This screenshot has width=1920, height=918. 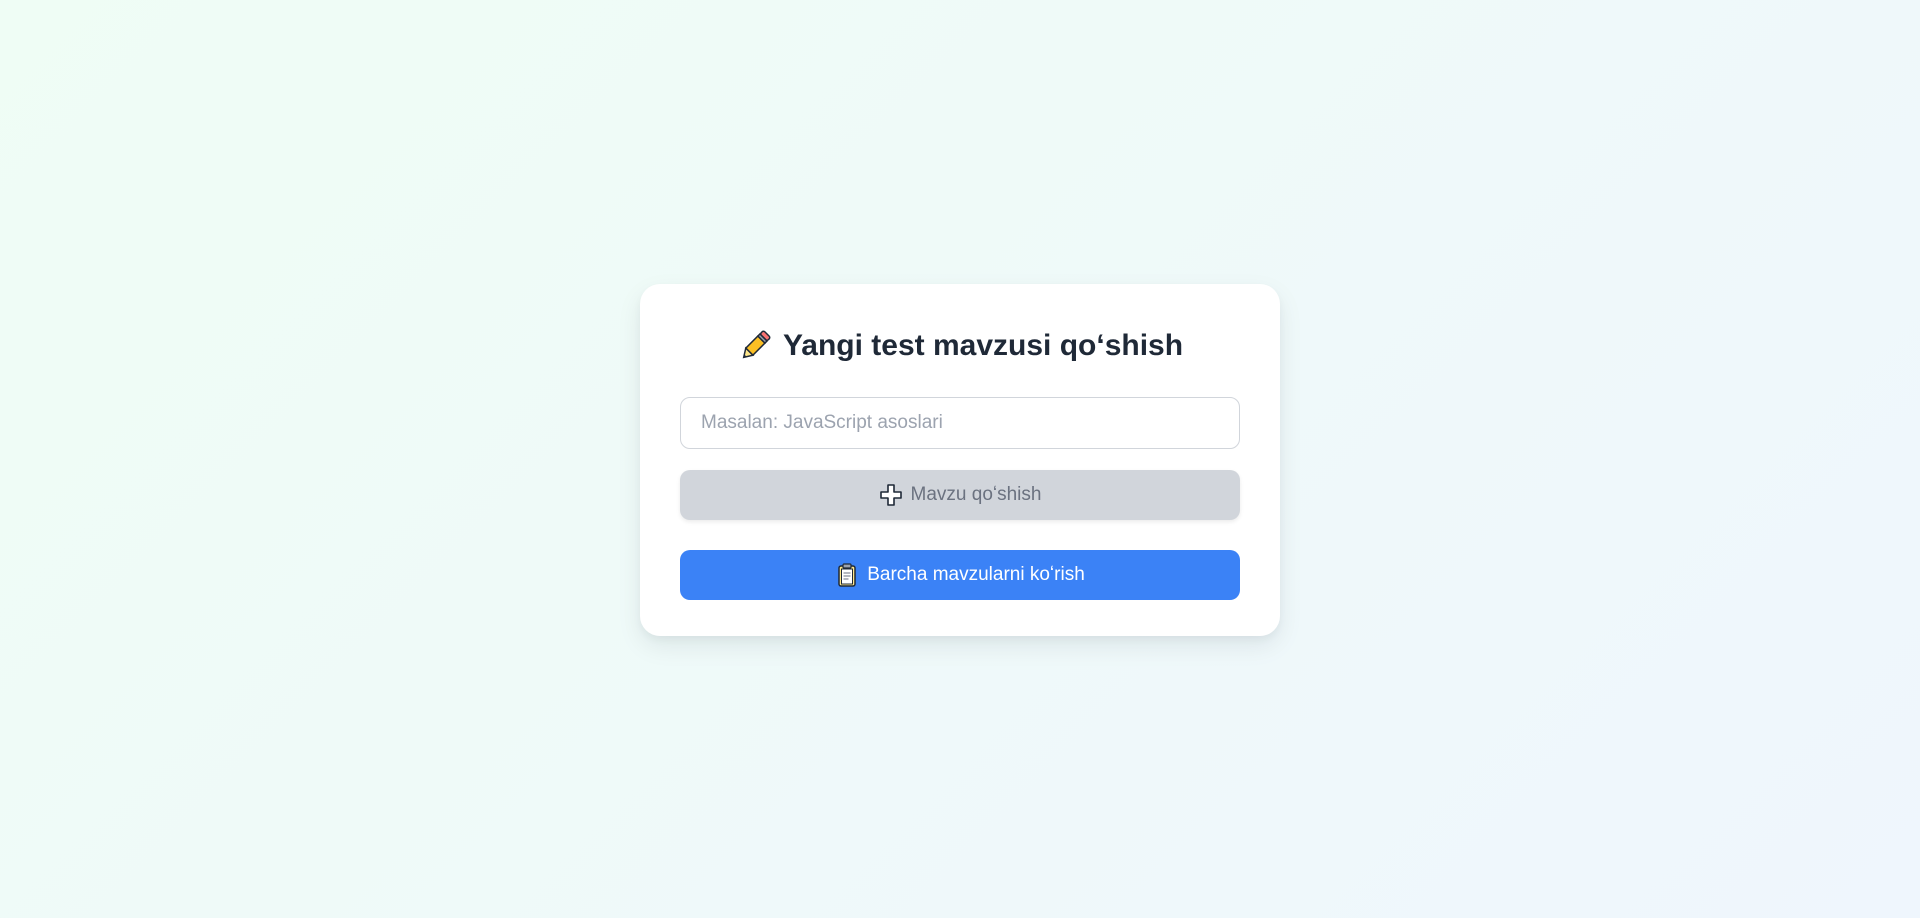 What do you see at coordinates (756, 344) in the screenshot?
I see `pencil-icon` at bounding box center [756, 344].